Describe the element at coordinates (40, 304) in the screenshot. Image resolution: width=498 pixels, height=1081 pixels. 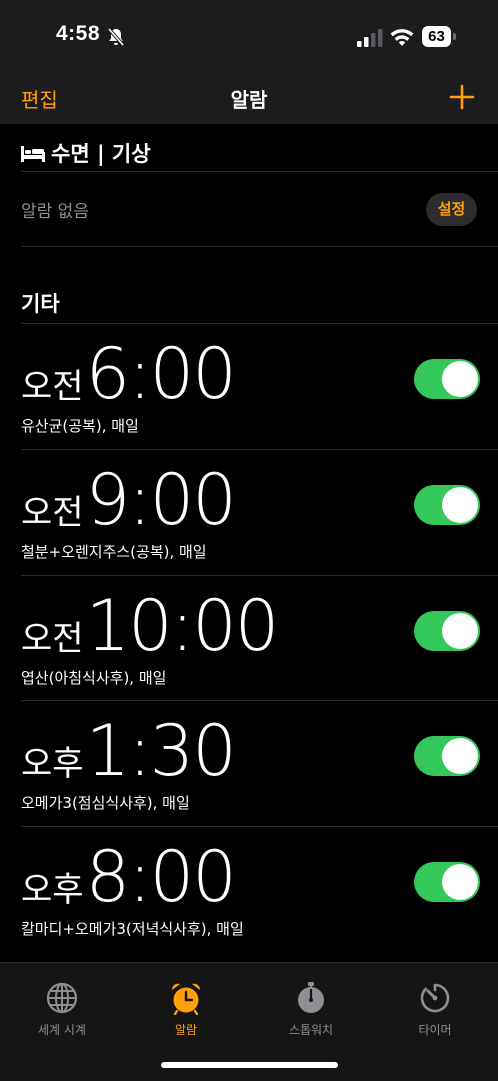
I see `other-section-header: 기타` at that location.